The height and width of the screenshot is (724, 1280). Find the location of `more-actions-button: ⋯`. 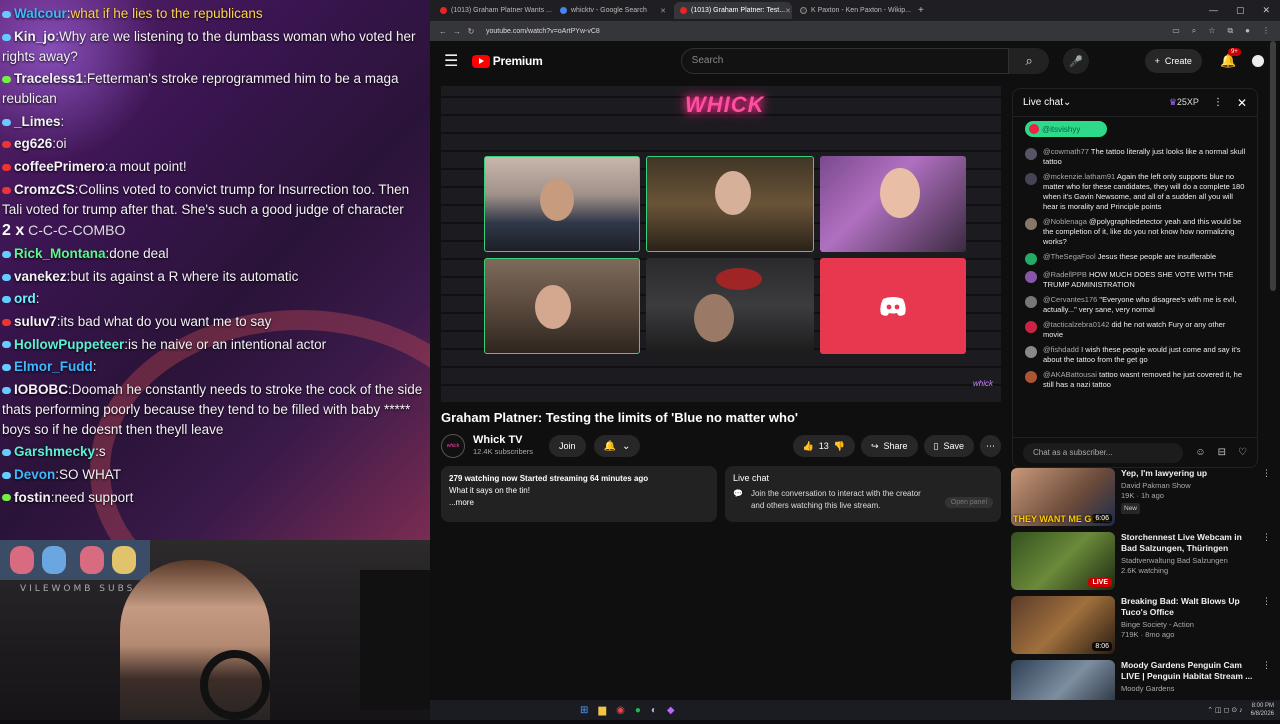

more-actions-button: ⋯ is located at coordinates (990, 446).